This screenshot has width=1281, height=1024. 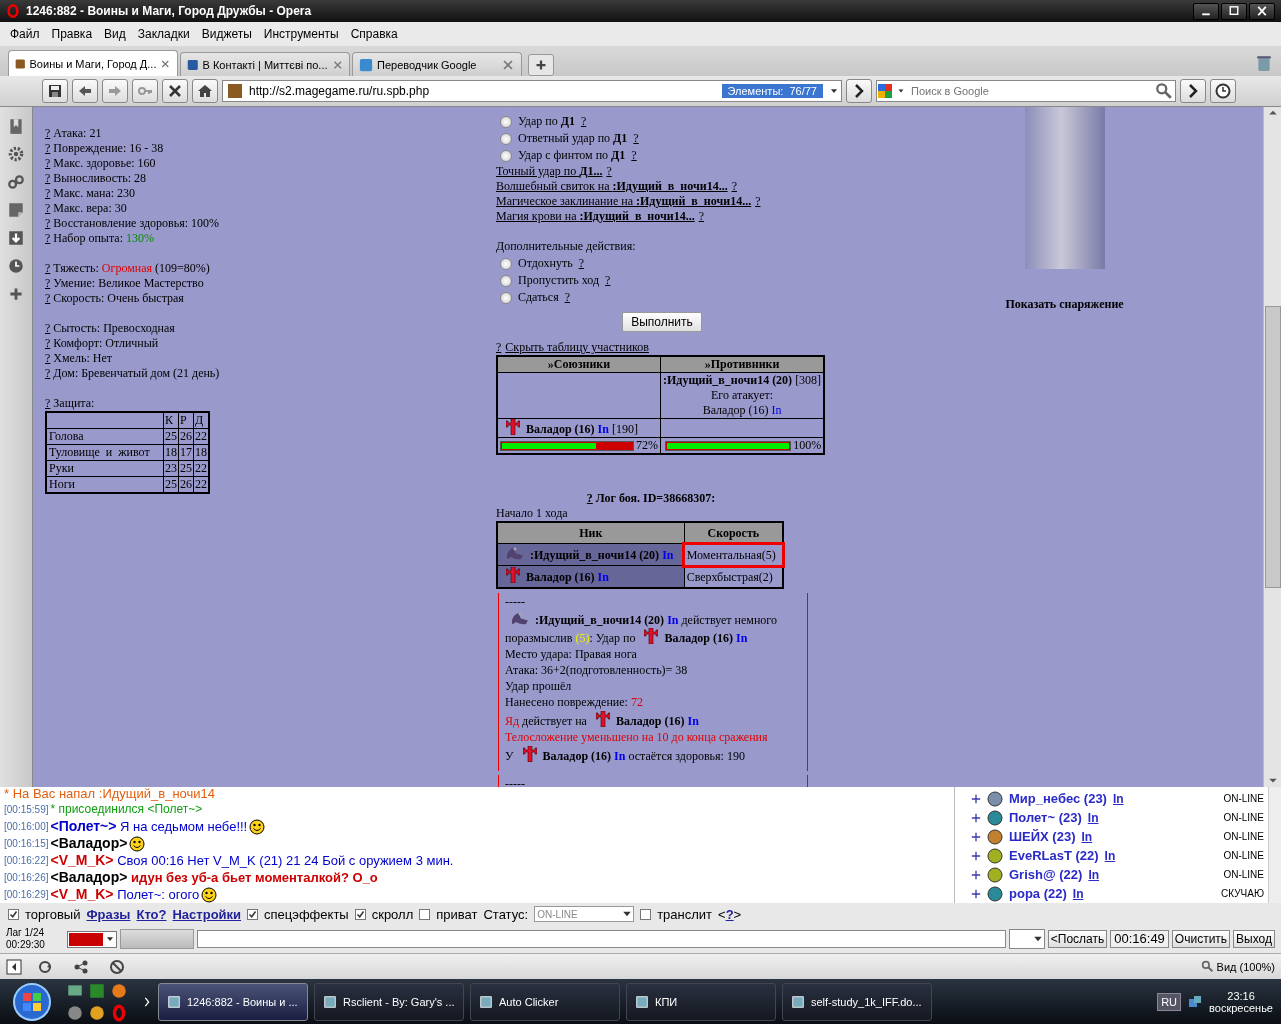 I want to click on menu-item: Виджеты, so click(x=226, y=34).